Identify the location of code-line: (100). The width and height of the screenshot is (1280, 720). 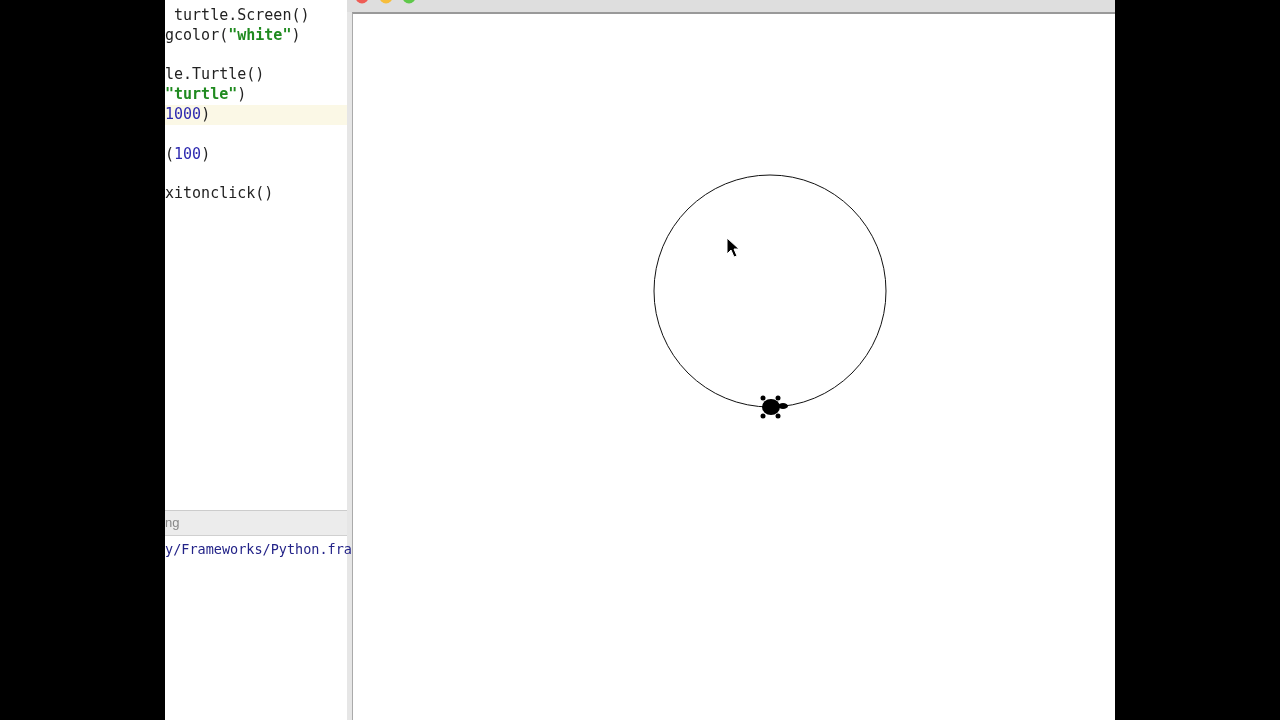
(188, 154).